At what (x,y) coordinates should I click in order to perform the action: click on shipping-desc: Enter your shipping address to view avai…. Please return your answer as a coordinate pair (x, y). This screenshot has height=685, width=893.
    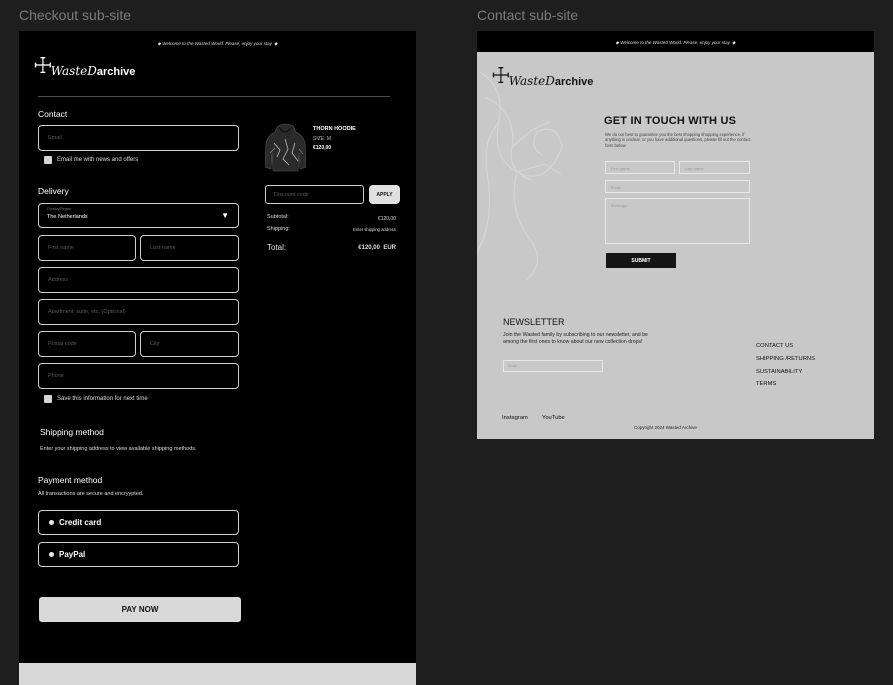
    Looking at the image, I should click on (118, 449).